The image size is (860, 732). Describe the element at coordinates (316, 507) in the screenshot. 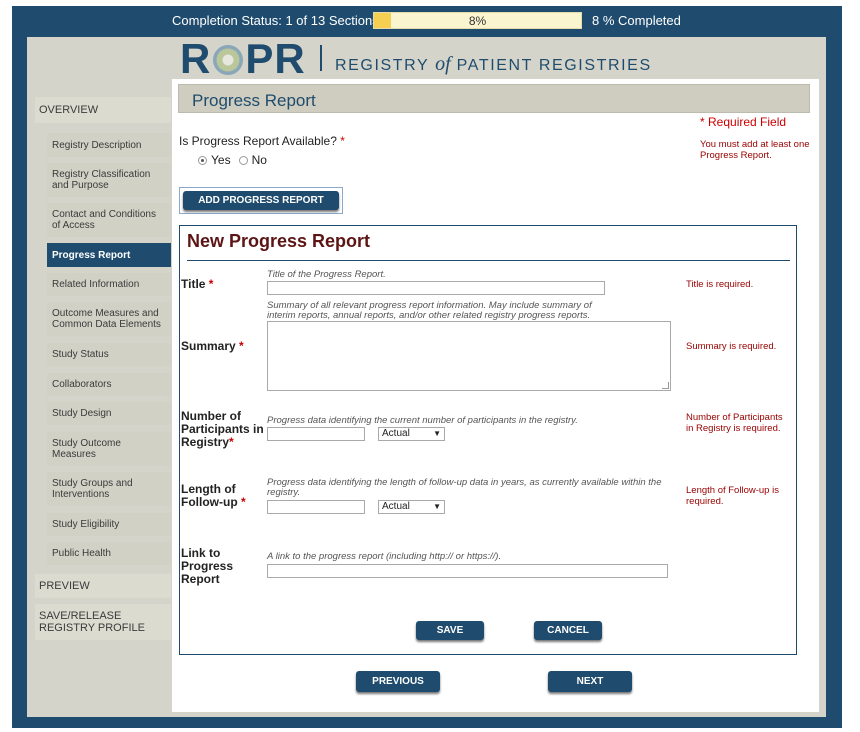

I see `followup-input` at that location.